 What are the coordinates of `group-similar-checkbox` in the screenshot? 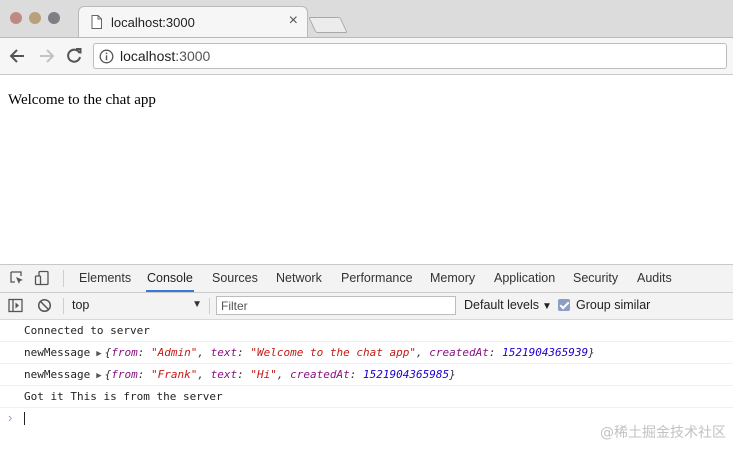 It's located at (564, 305).